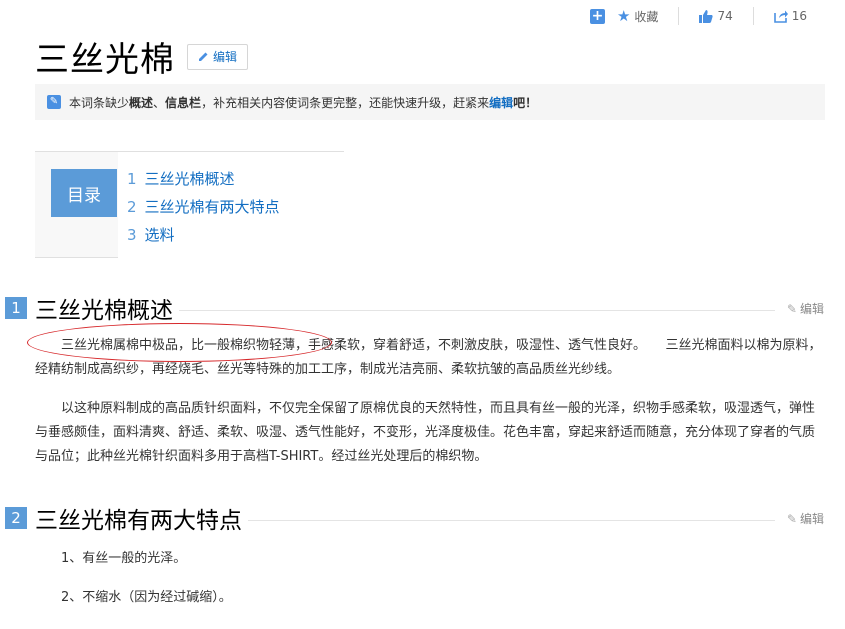 The width and height of the screenshot is (845, 629). What do you see at coordinates (183, 102) in the screenshot?
I see `notice-missing-infobox: 信息栏` at bounding box center [183, 102].